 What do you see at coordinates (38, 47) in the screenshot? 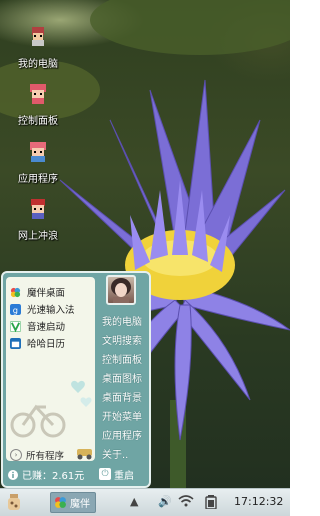
I see `desktop-icon-my-computer: 我的电脑` at bounding box center [38, 47].